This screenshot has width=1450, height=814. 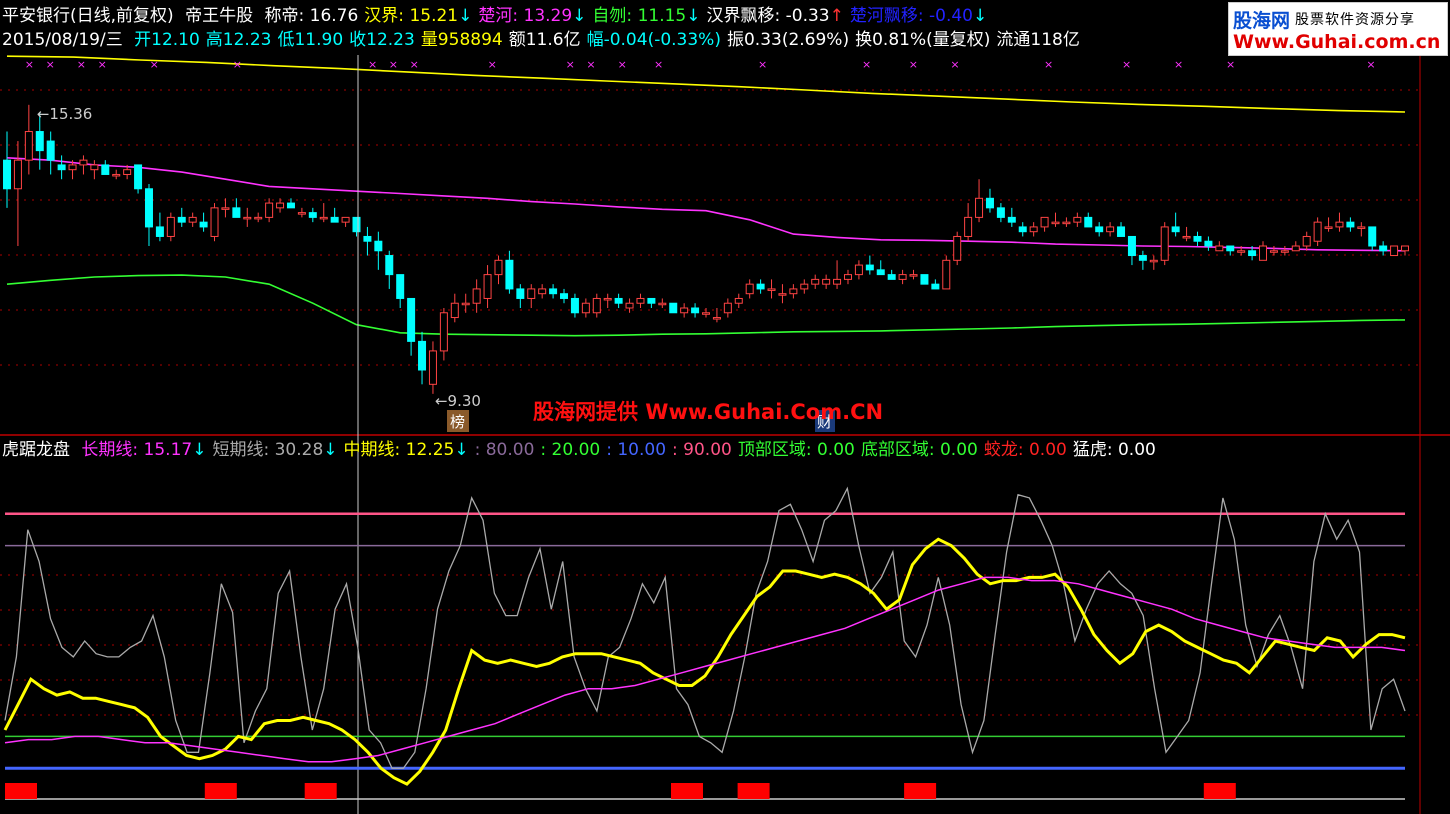 What do you see at coordinates (706, 84) in the screenshot?
I see `price-line-汉界` at bounding box center [706, 84].